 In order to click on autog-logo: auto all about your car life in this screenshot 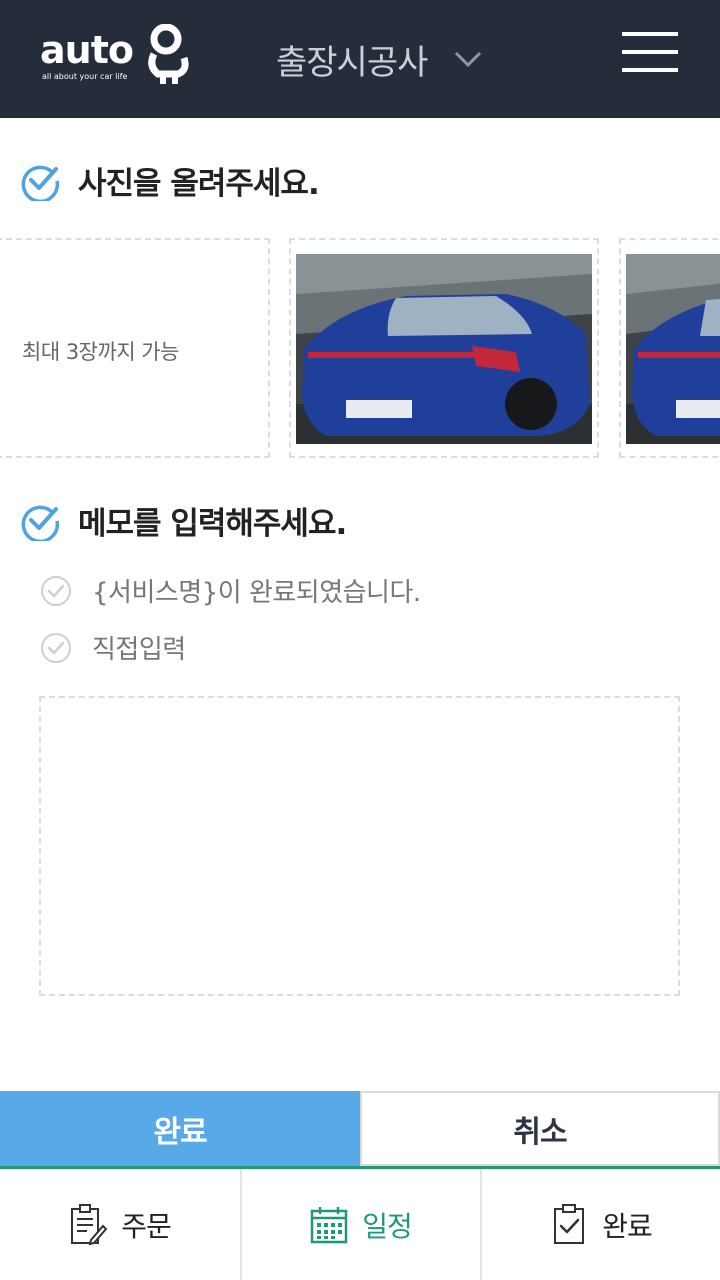, I will do `click(120, 59)`.